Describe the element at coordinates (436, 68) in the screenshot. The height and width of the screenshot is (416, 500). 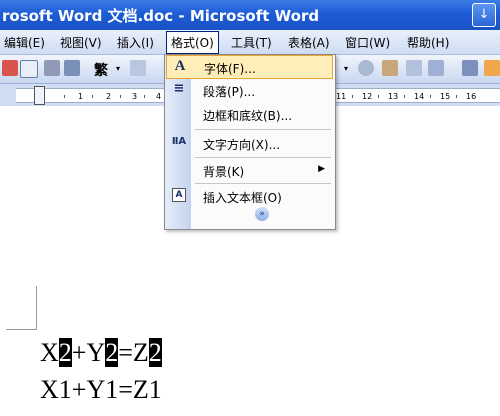
I see `insert-excel-icon` at that location.